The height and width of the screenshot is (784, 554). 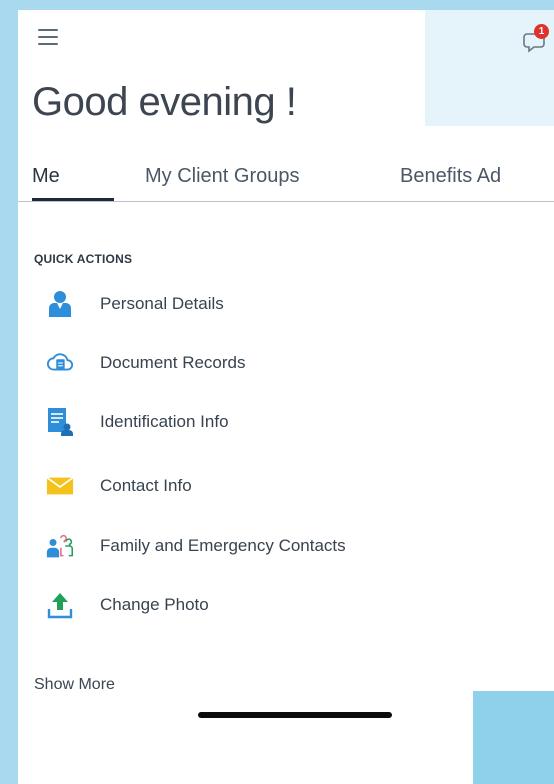 I want to click on home-indicator, so click(x=295, y=715).